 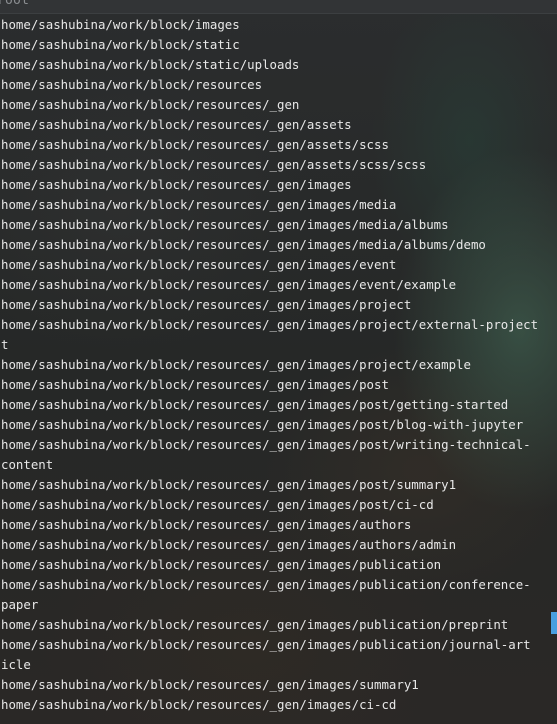 I want to click on terminal-cursor, so click(x=554, y=623).